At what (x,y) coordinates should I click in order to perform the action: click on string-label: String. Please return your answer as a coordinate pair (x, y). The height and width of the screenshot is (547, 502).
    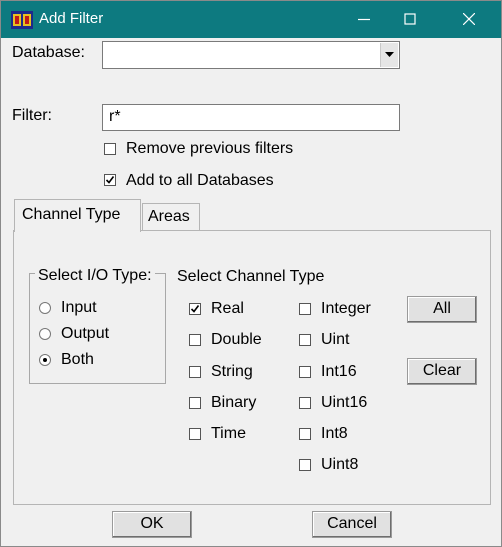
    Looking at the image, I should click on (232, 372).